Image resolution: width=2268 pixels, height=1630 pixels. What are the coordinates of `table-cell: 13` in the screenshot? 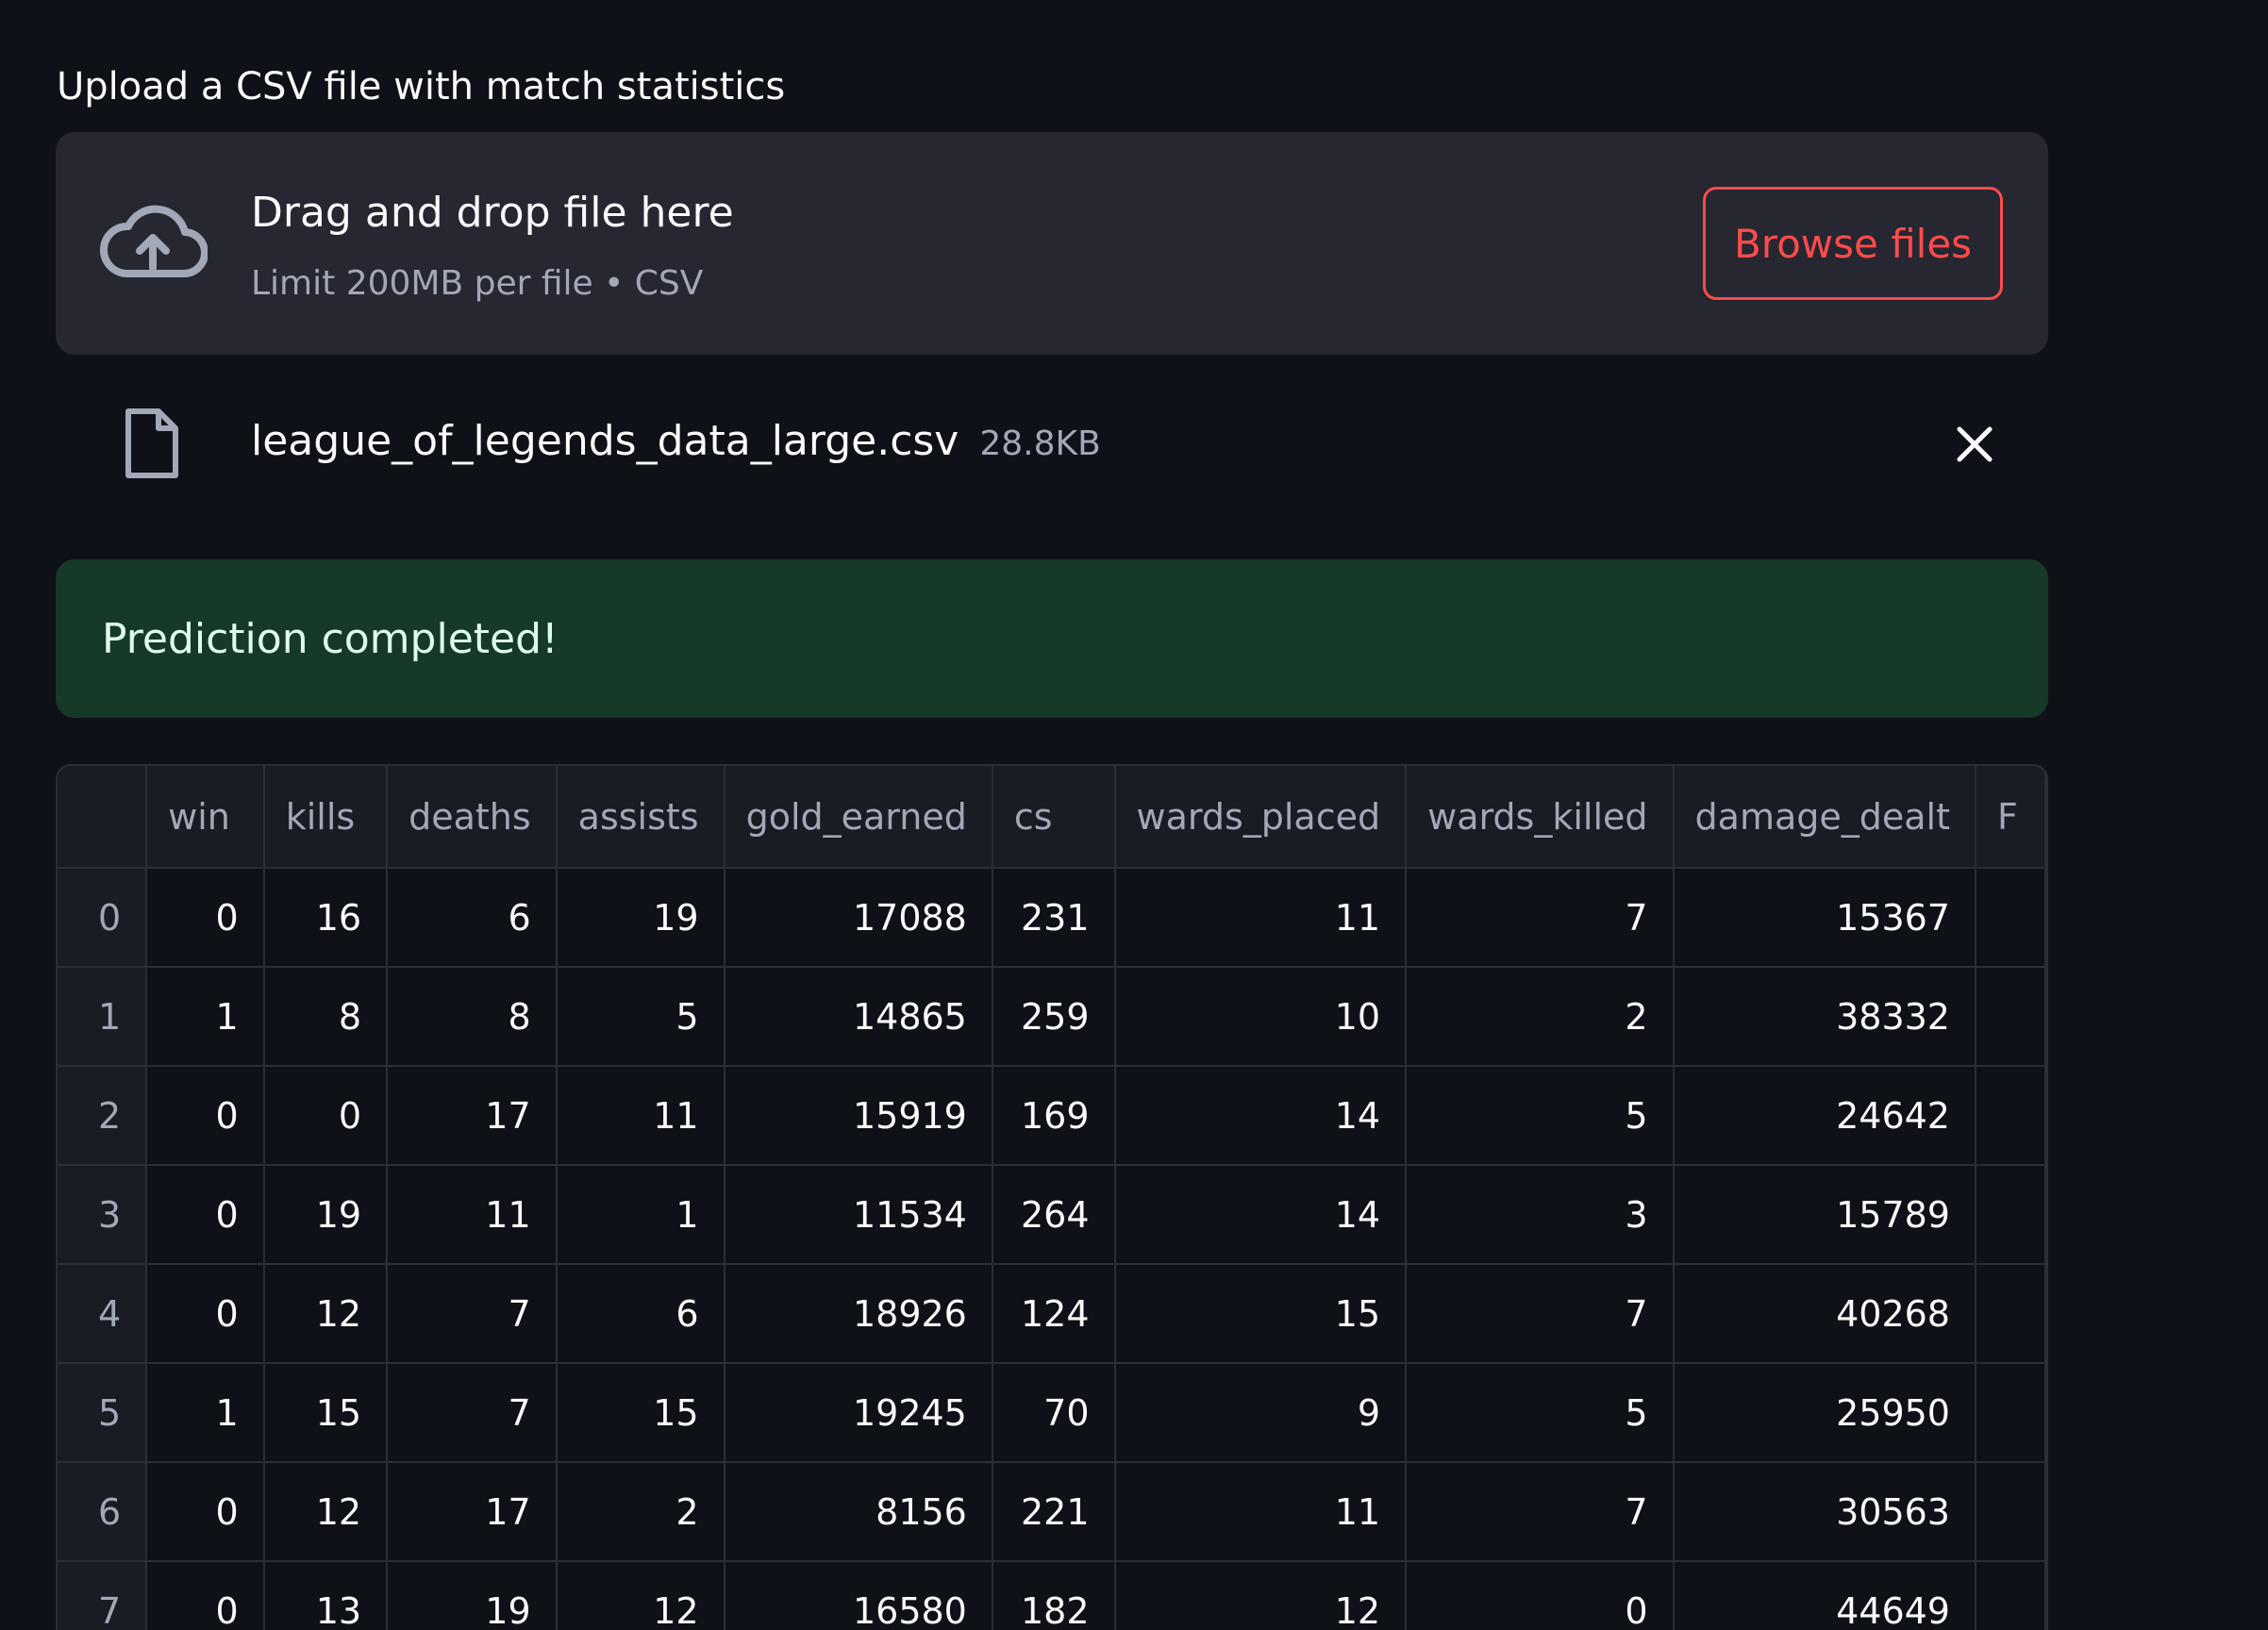 It's located at (326, 1595).